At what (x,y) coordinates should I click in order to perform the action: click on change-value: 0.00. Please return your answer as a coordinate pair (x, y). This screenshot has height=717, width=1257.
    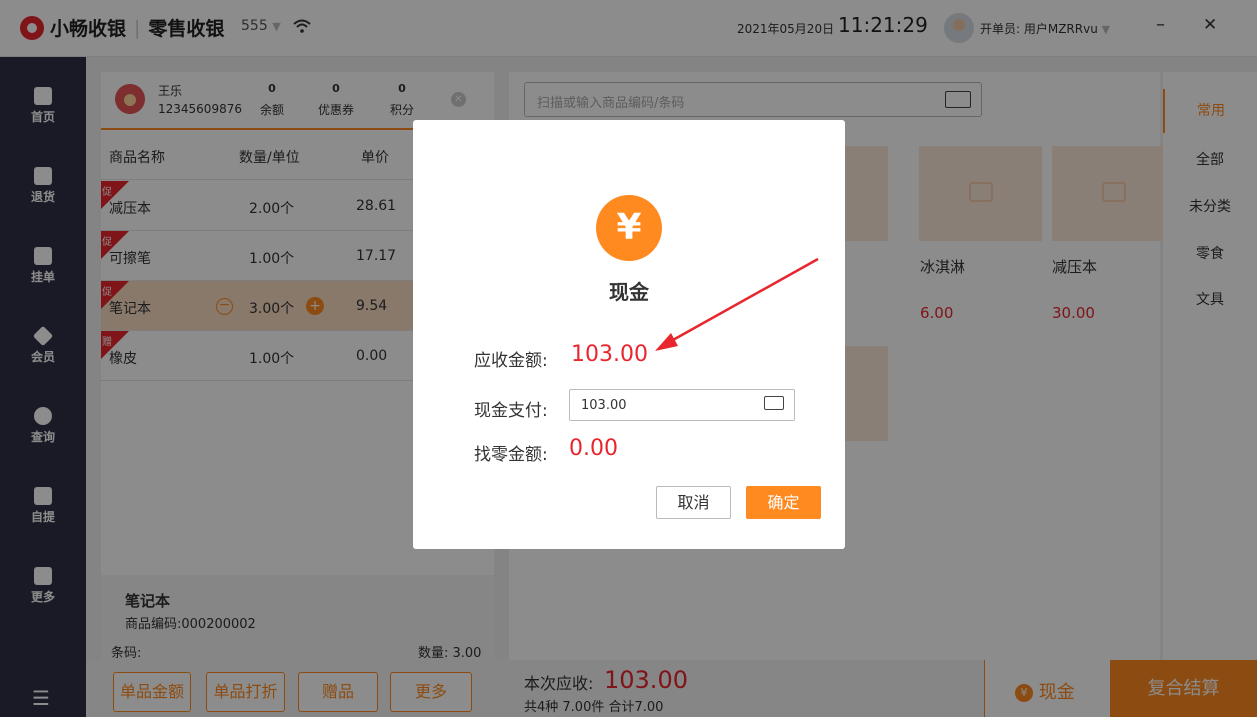
    Looking at the image, I should click on (593, 448).